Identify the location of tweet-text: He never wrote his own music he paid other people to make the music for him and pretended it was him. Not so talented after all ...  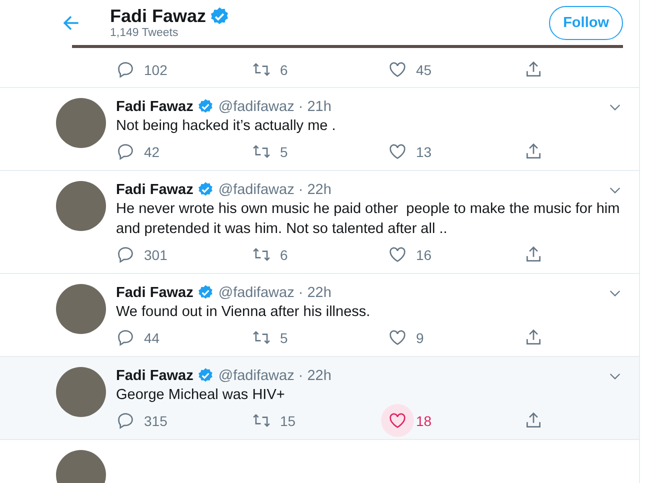
(368, 219).